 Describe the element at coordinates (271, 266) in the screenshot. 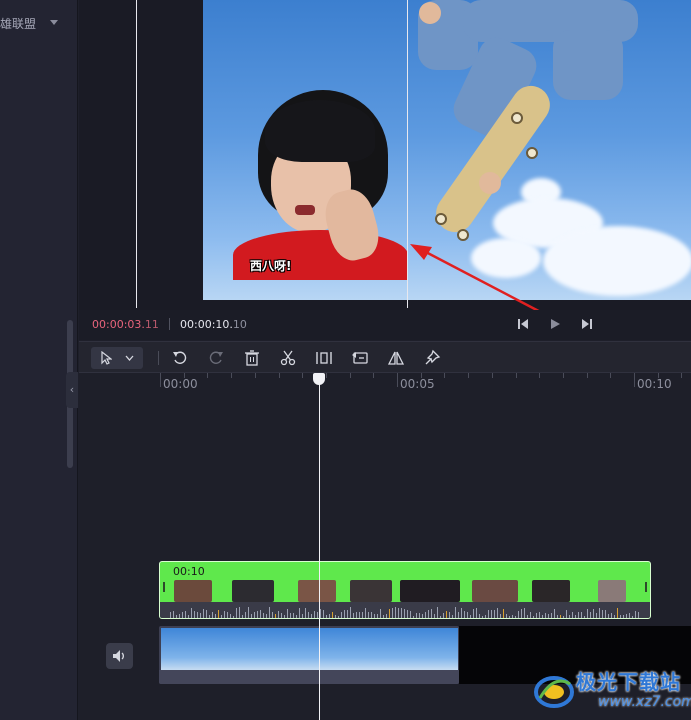

I see `sticker-subtitle: 西八呀!` at that location.